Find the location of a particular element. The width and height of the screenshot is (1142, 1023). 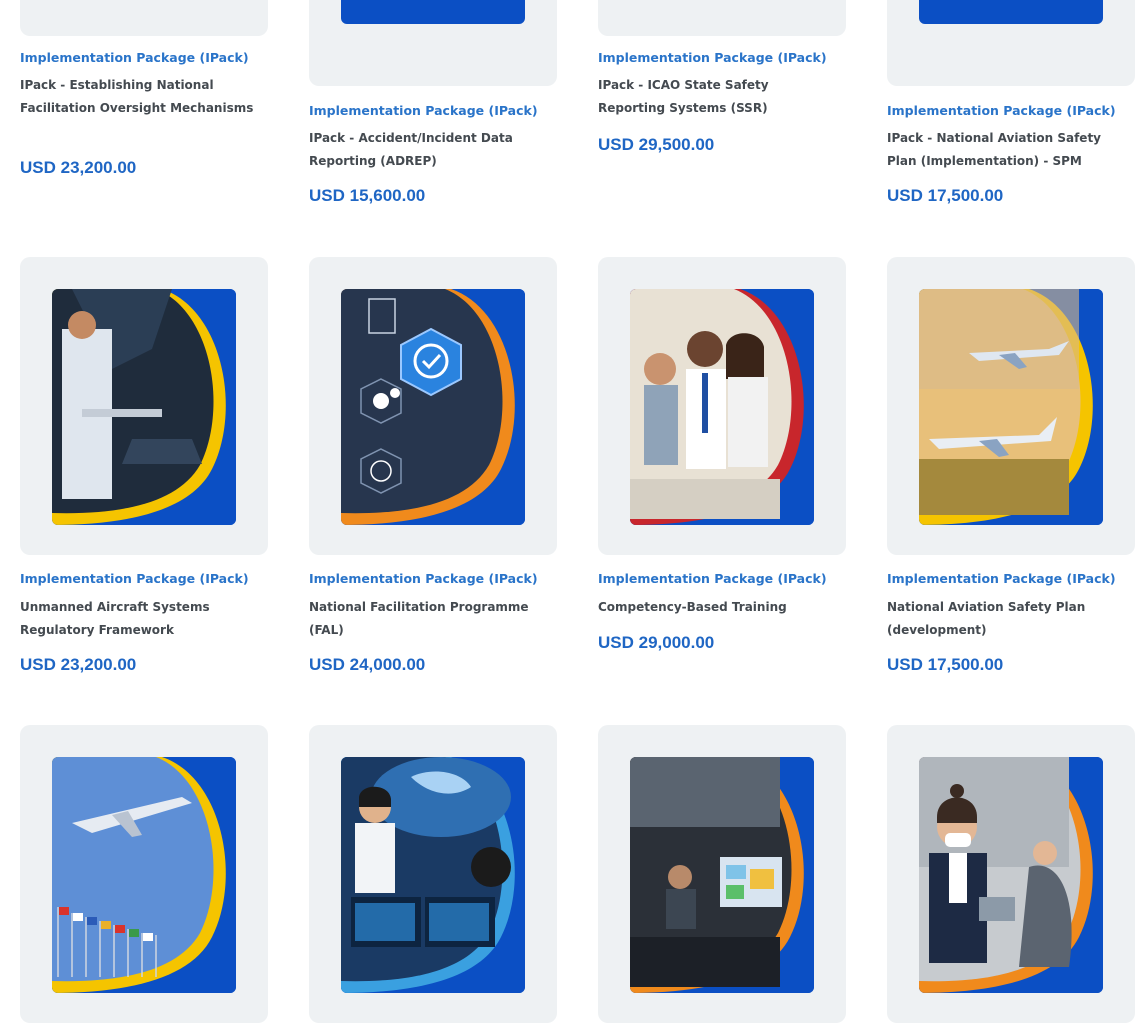

product-price: USD 15,600.00 is located at coordinates (367, 195).